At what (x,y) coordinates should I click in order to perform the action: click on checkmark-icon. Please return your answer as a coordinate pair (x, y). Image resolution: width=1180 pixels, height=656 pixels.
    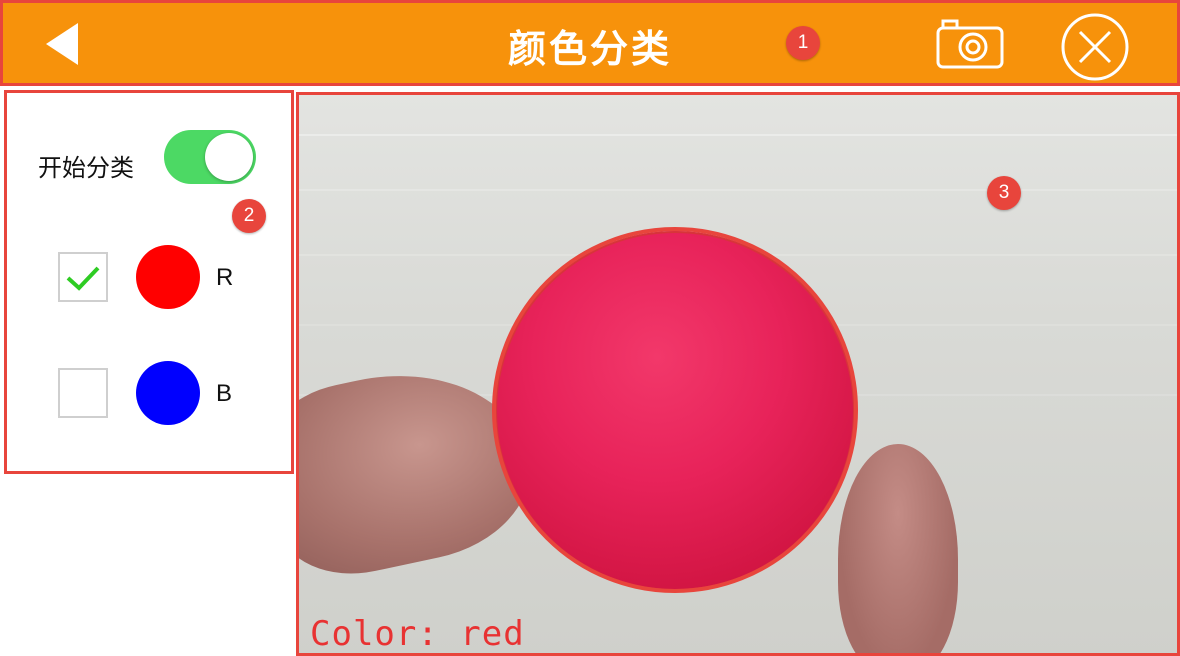
    Looking at the image, I should click on (83, 278).